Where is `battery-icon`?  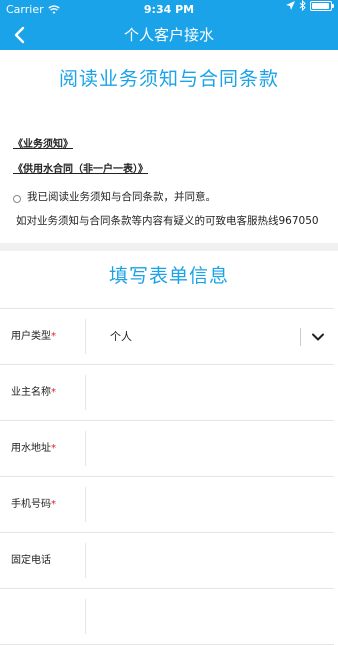
battery-icon is located at coordinates (322, 5).